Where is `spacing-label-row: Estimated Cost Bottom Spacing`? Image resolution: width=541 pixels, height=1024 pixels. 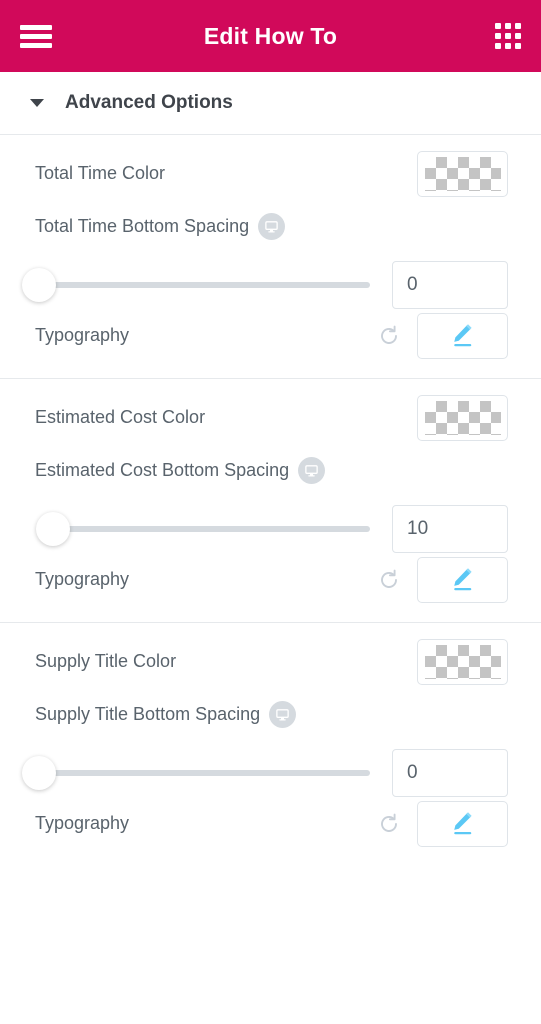 spacing-label-row: Estimated Cost Bottom Spacing is located at coordinates (270, 470).